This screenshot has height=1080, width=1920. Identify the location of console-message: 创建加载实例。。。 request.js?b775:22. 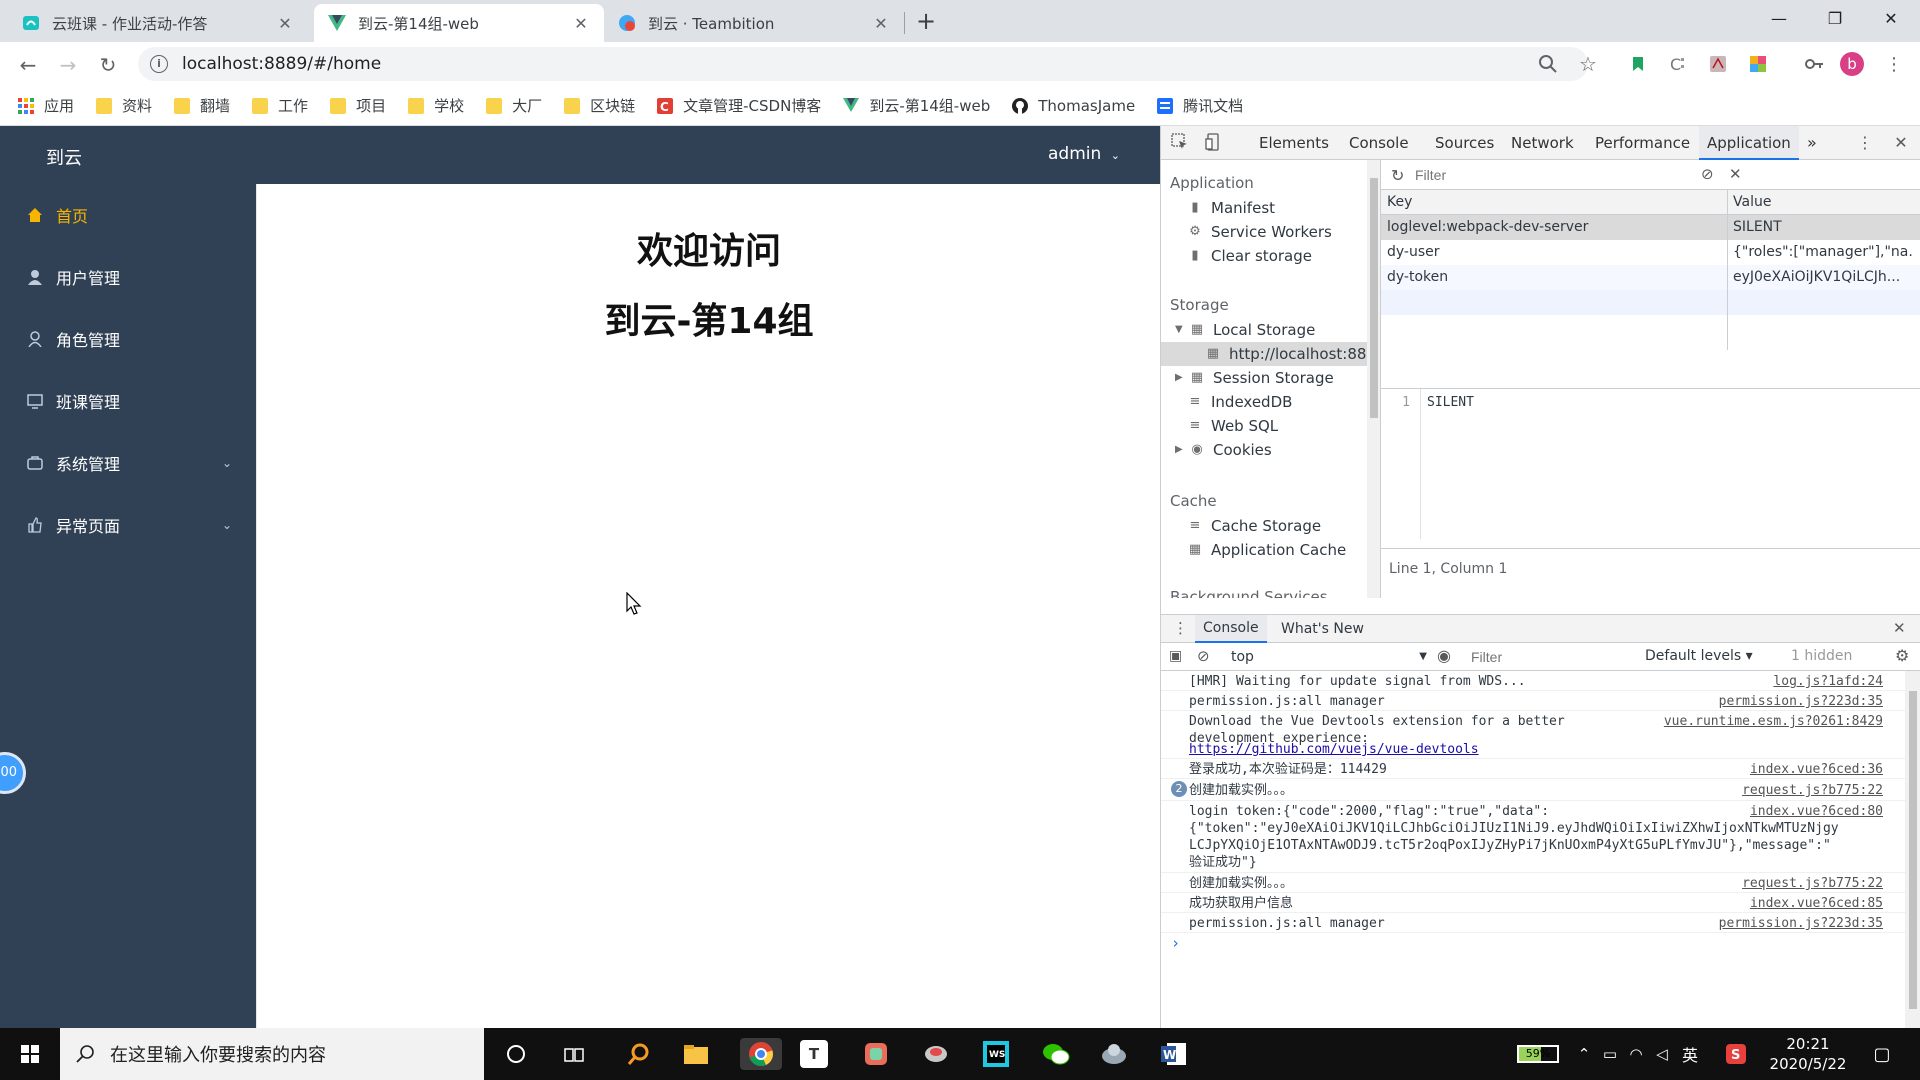
(1533, 883).